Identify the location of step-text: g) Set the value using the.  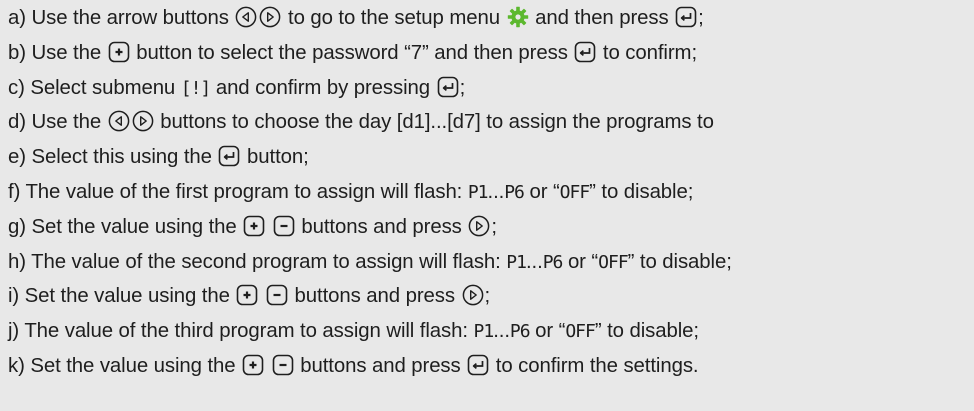
(125, 226).